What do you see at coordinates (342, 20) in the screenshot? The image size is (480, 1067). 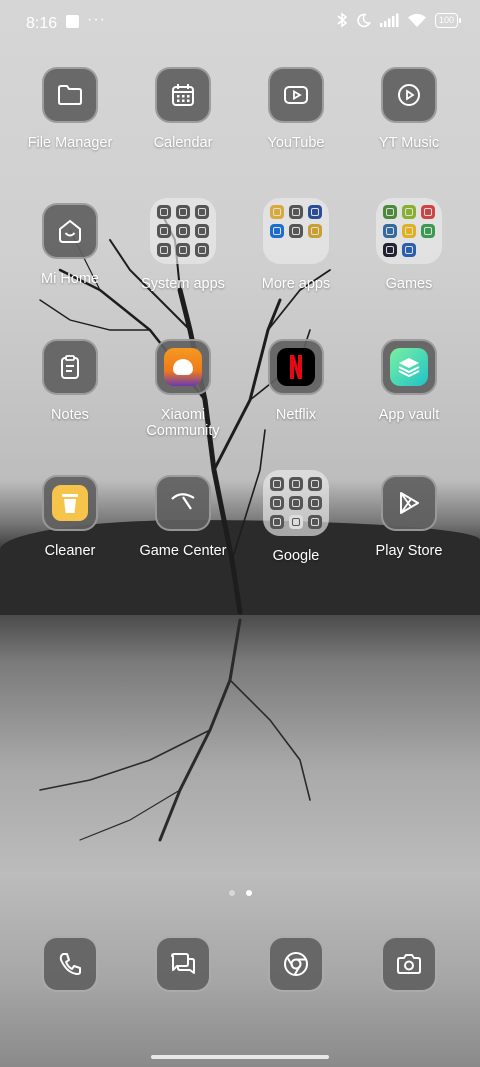 I see `bluetooth-icon` at bounding box center [342, 20].